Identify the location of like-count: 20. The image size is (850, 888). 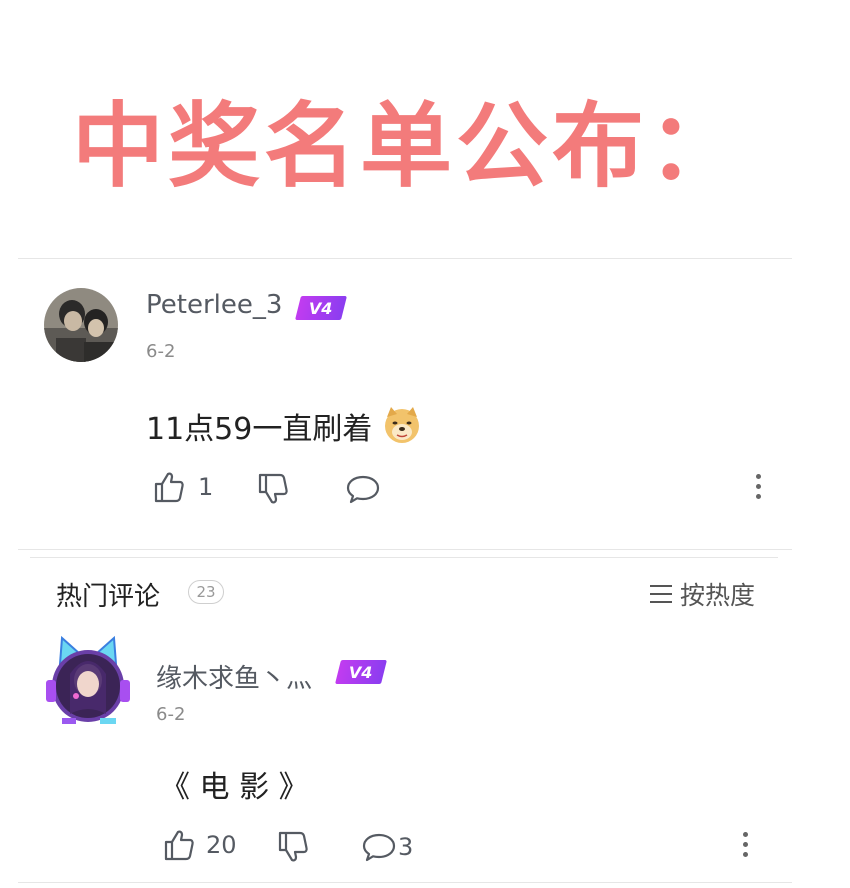
(221, 845).